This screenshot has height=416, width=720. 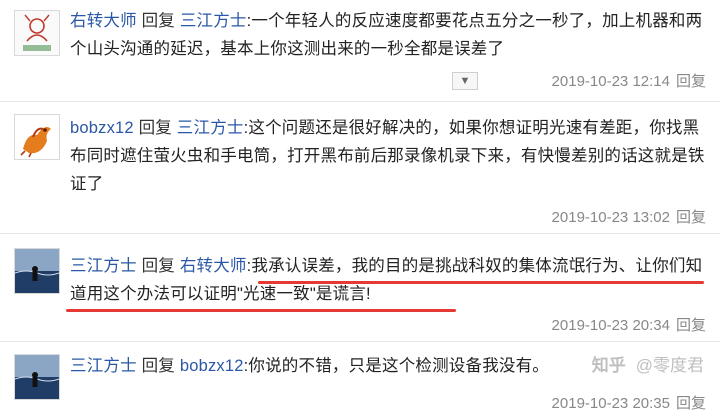 What do you see at coordinates (396, 366) in the screenshot?
I see `reply-content: :你说的不错，只是这个检测设备我没有。` at bounding box center [396, 366].